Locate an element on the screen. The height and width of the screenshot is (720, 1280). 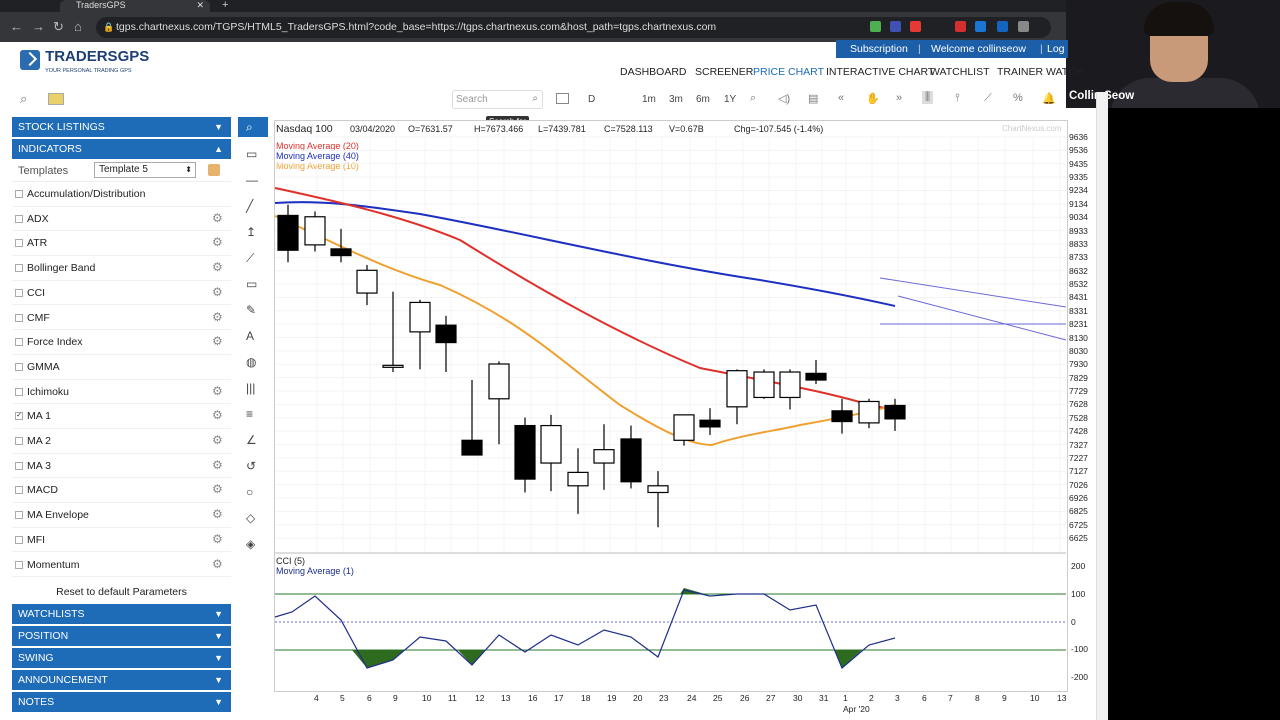
y-tick-label: 8933 is located at coordinates (1078, 230).